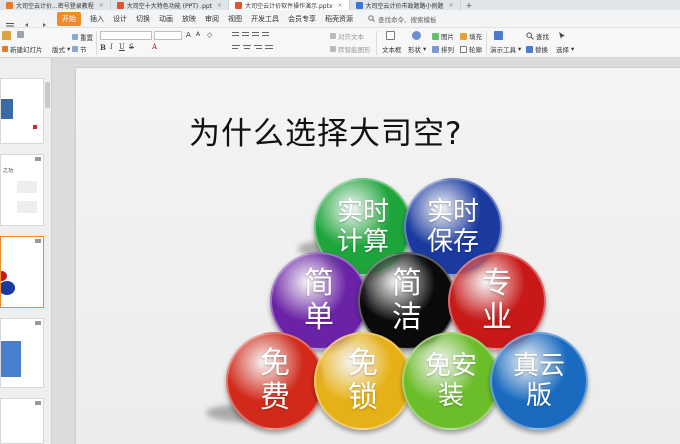  What do you see at coordinates (471, 36) in the screenshot?
I see `fill-button: 填充` at bounding box center [471, 36].